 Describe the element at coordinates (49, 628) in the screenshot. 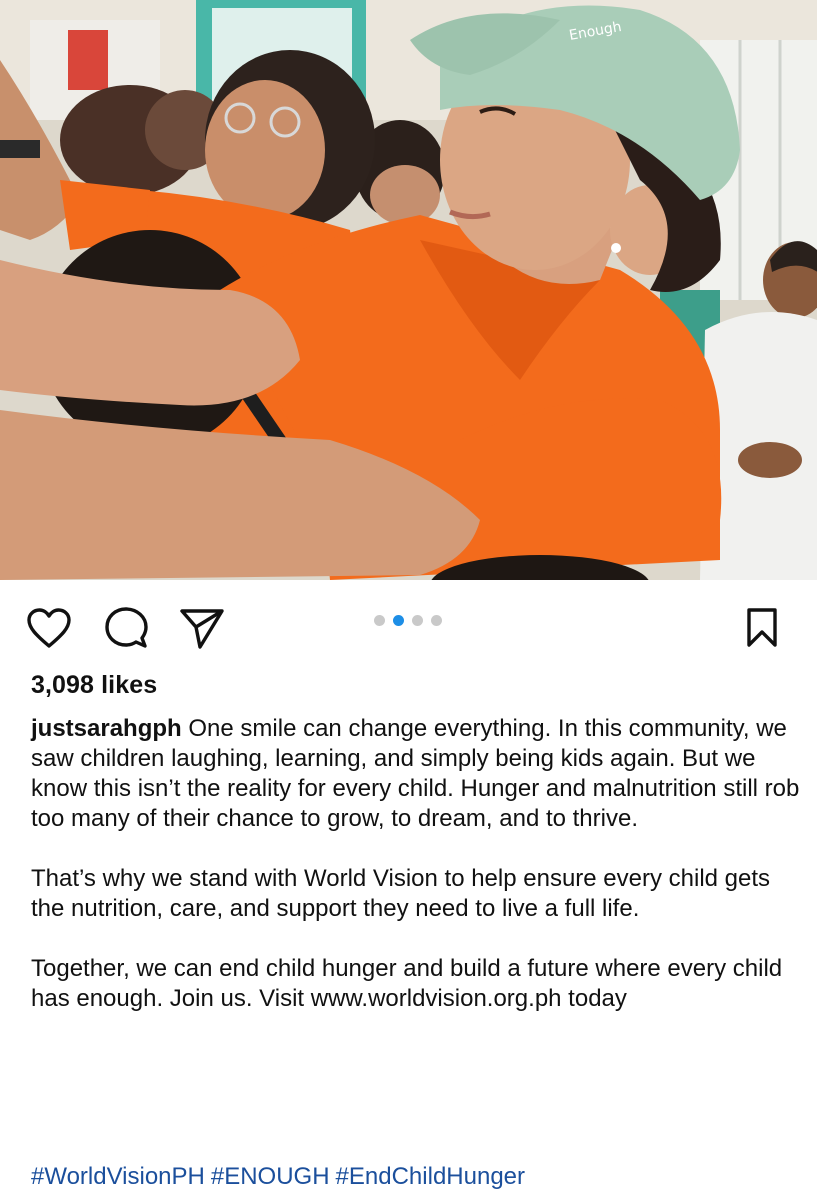

I see `heart-icon` at that location.